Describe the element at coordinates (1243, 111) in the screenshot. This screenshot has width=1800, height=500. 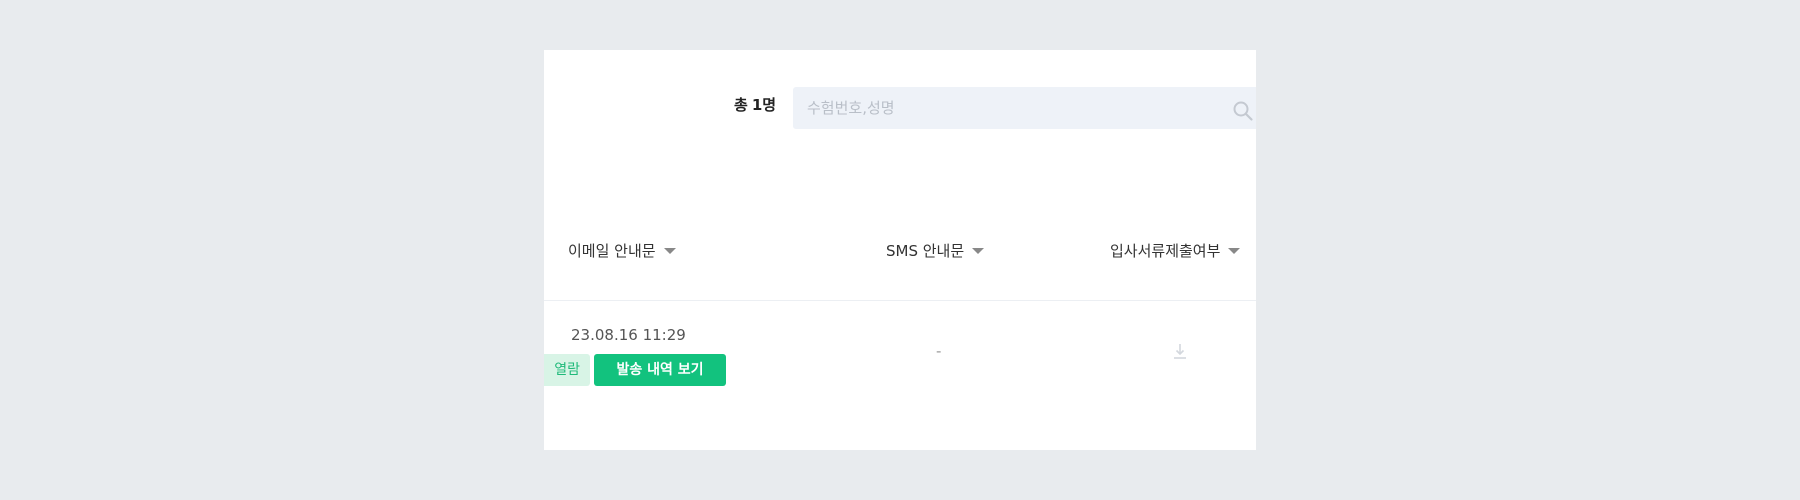
I see `search-icon` at that location.